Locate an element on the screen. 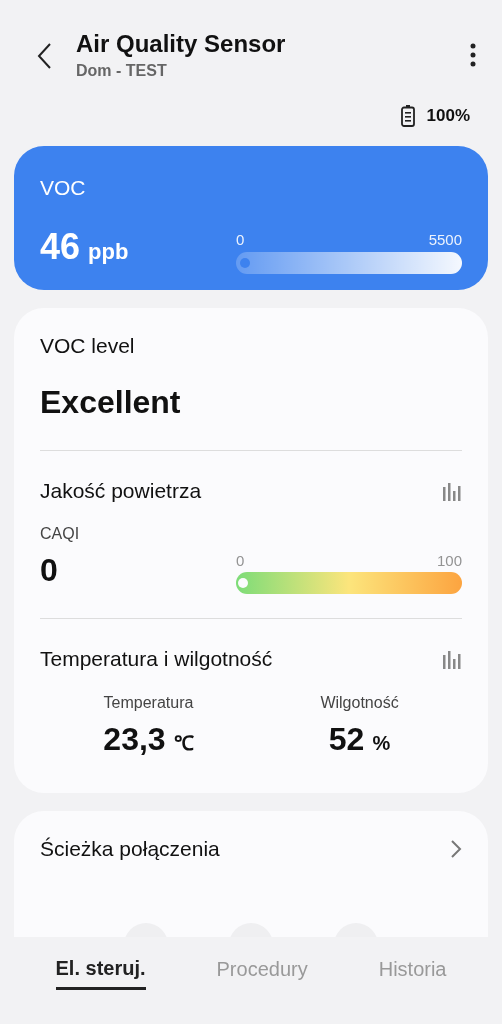 Image resolution: width=502 pixels, height=1024 pixels. chevron-icon is located at coordinates (456, 848).